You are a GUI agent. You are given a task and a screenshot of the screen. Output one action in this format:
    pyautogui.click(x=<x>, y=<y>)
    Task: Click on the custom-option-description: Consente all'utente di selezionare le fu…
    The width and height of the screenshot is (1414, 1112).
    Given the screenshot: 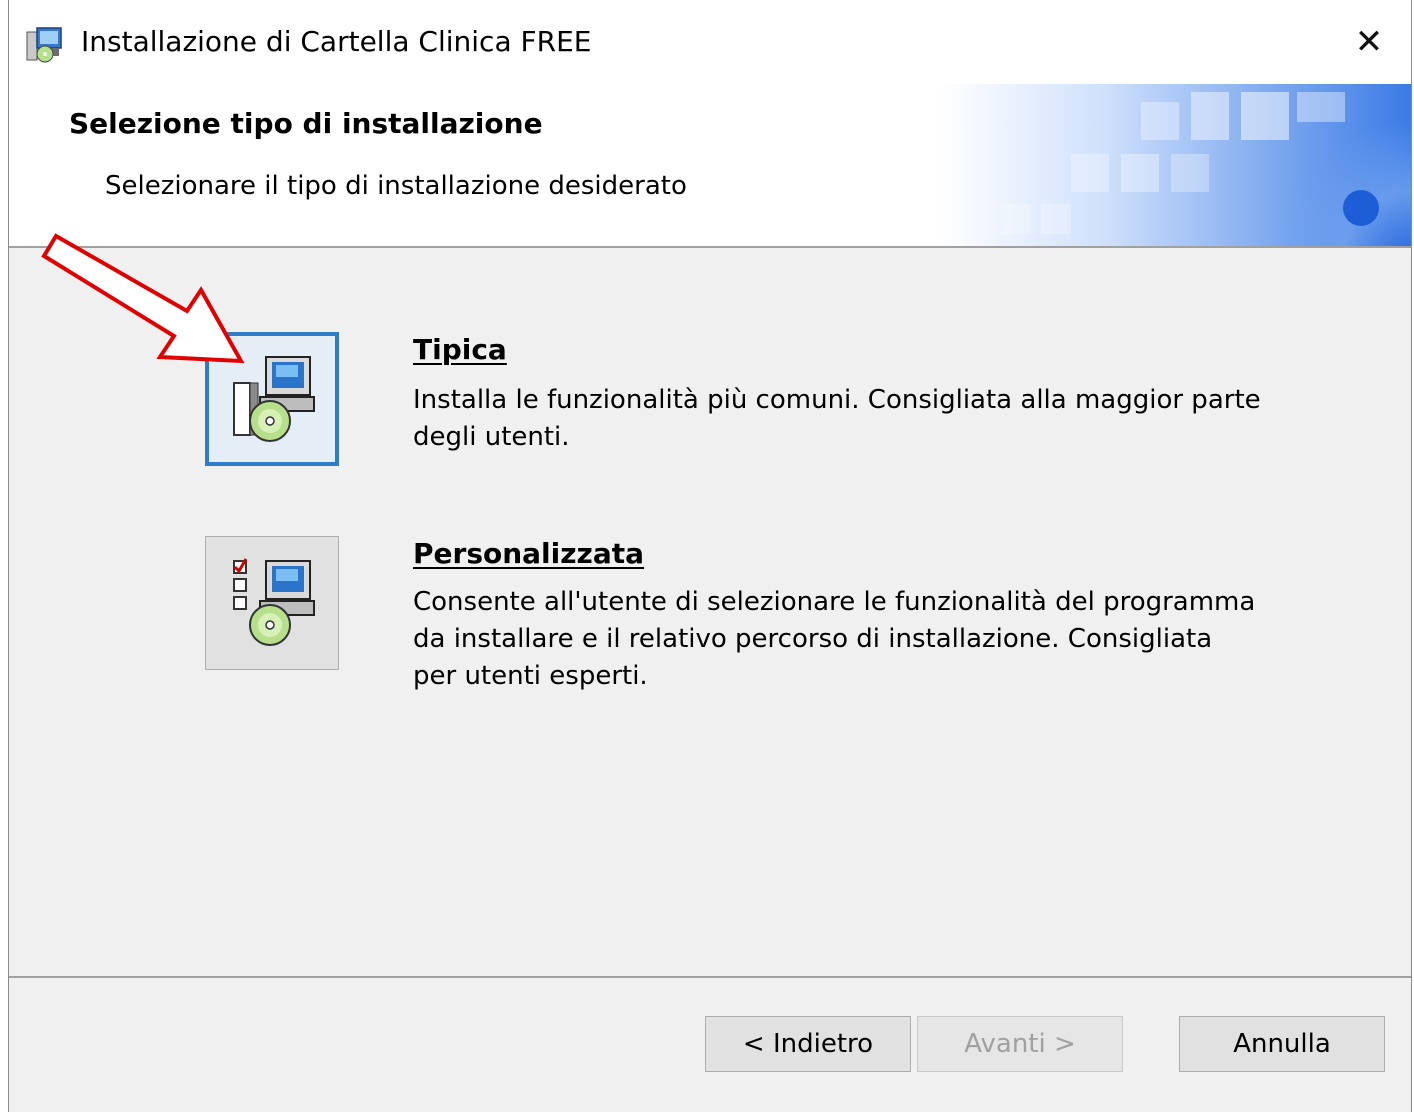 What is the action you would take?
    pyautogui.click(x=873, y=639)
    